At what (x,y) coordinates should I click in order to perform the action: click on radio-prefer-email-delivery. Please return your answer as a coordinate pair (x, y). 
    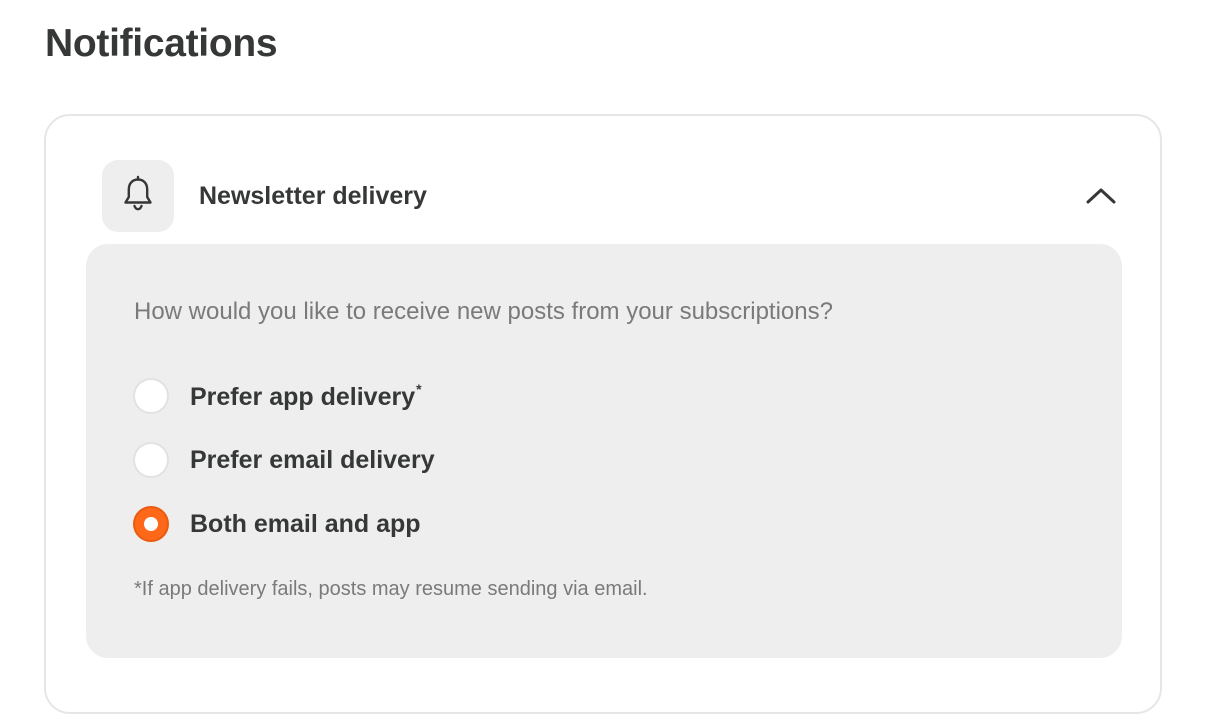
    Looking at the image, I should click on (151, 460).